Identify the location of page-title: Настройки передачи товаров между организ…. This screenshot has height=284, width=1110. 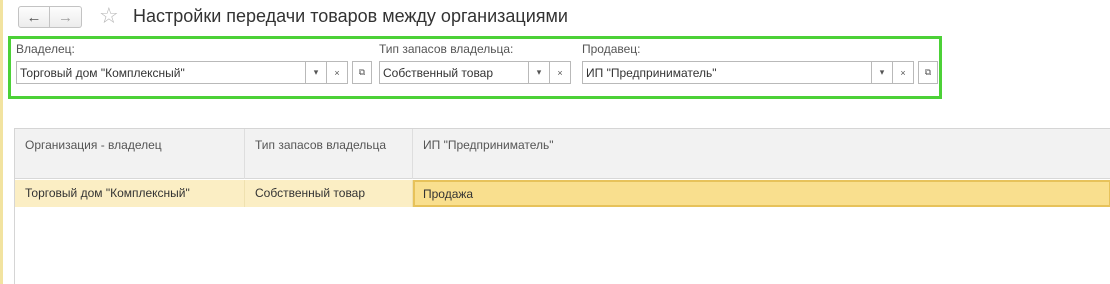
(350, 16).